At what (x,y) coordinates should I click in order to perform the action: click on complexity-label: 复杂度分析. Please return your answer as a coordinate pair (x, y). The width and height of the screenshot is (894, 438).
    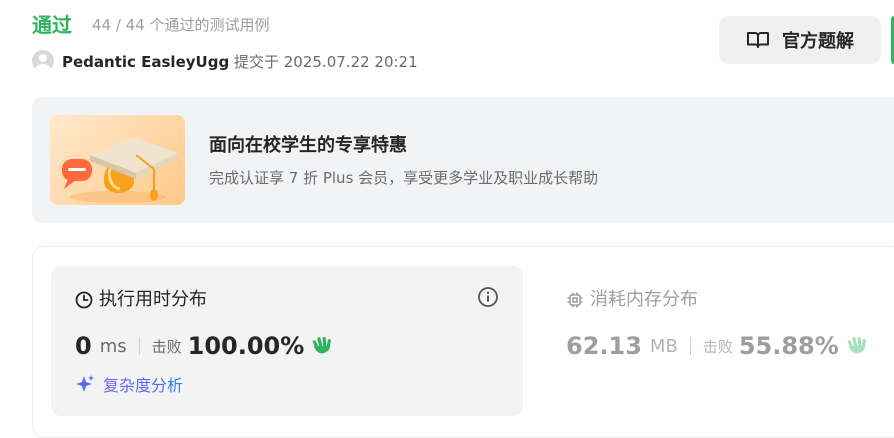
    Looking at the image, I should click on (143, 384).